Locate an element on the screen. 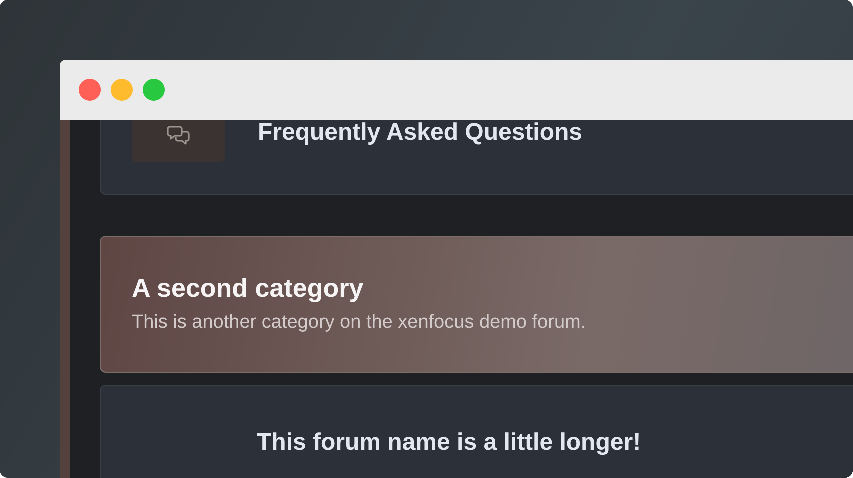 This screenshot has width=853, height=478. minimize-button is located at coordinates (122, 90).